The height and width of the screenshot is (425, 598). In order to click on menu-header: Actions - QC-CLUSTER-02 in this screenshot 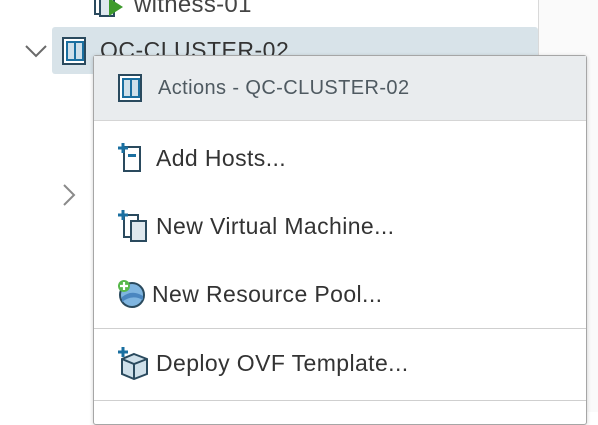, I will do `click(340, 88)`.